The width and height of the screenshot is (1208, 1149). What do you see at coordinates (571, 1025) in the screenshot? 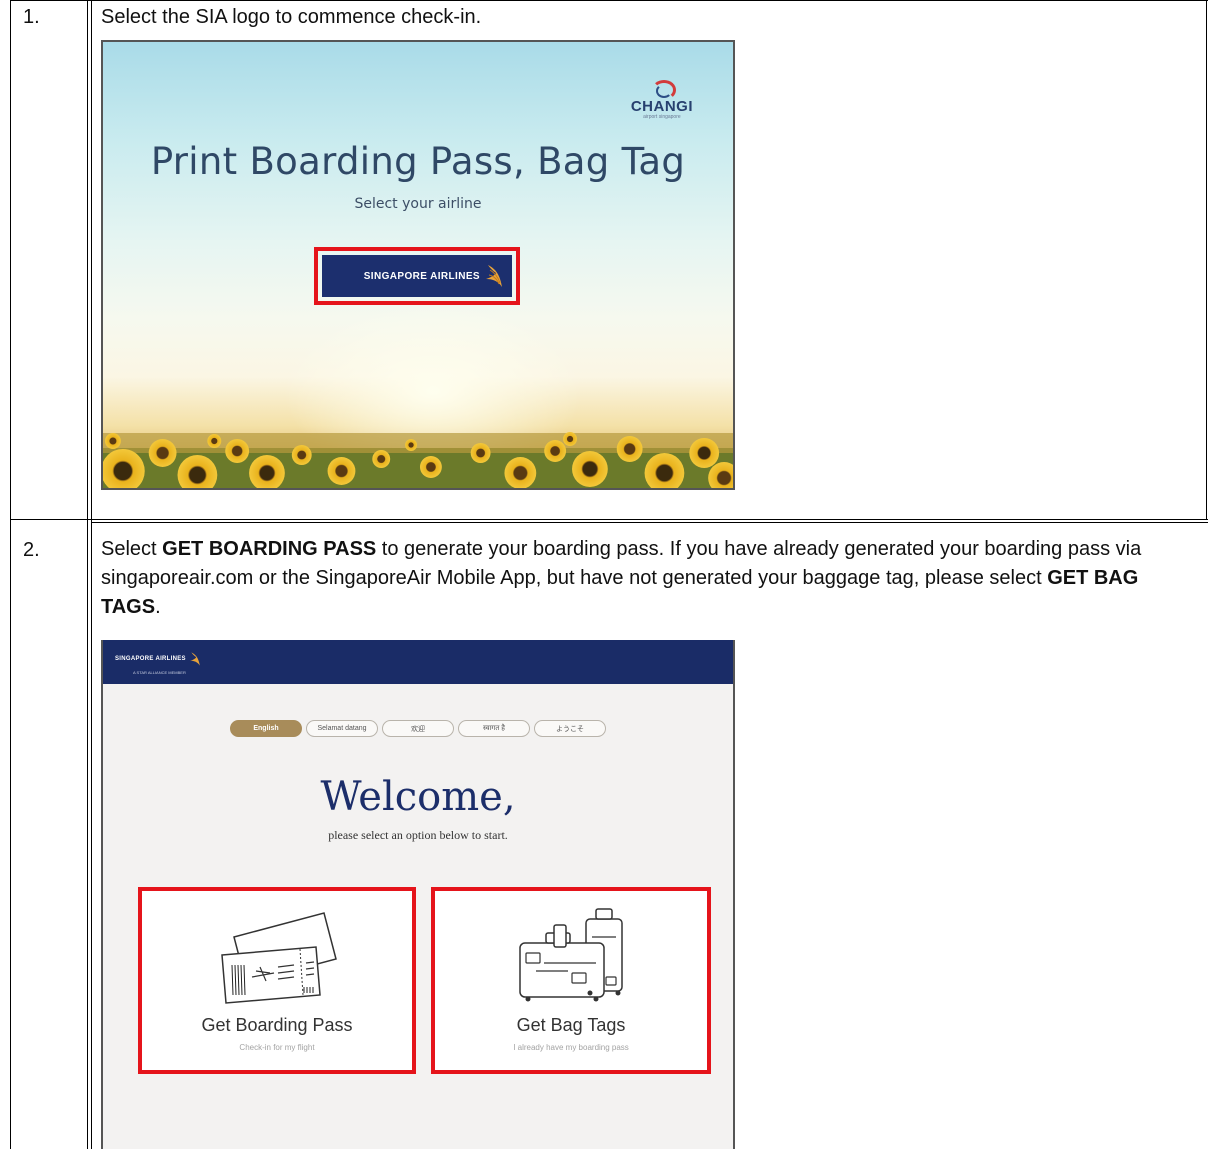
I see `option-title: Get Bag Tags` at bounding box center [571, 1025].